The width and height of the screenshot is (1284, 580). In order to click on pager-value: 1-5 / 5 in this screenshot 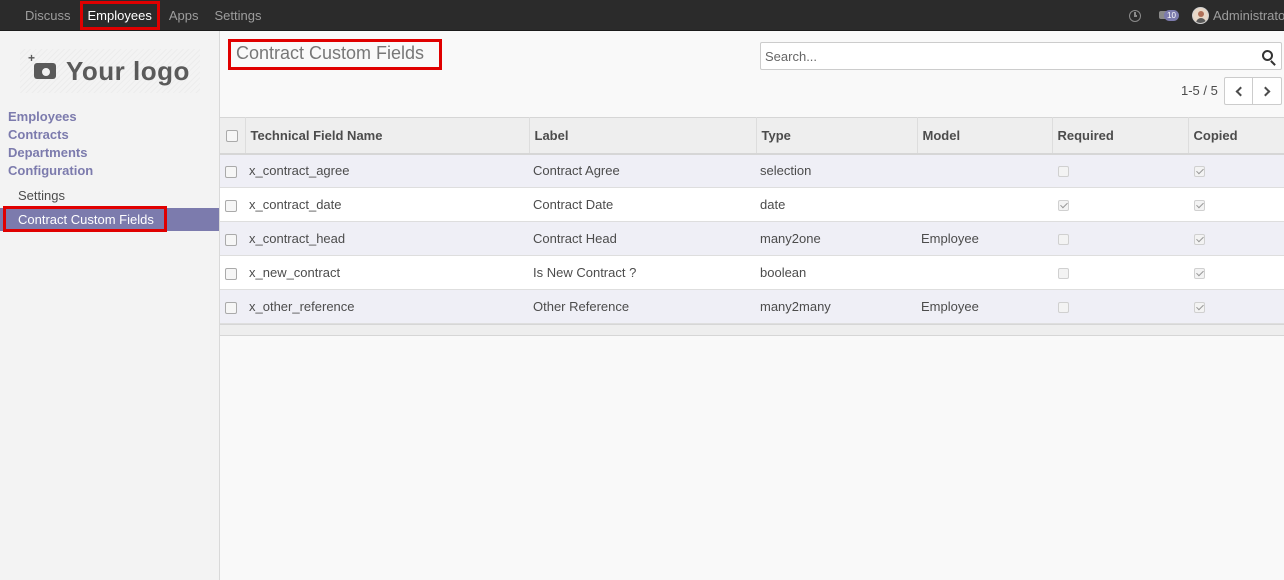, I will do `click(1199, 90)`.